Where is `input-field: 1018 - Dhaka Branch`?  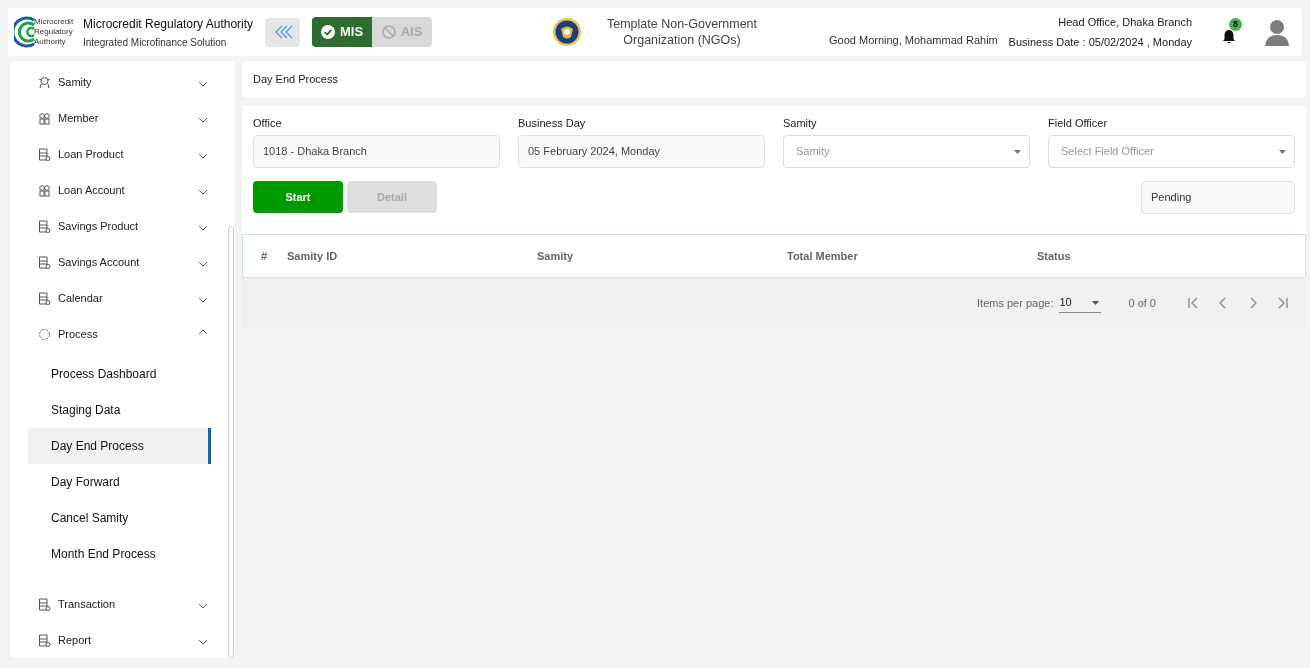 input-field: 1018 - Dhaka Branch is located at coordinates (376, 151).